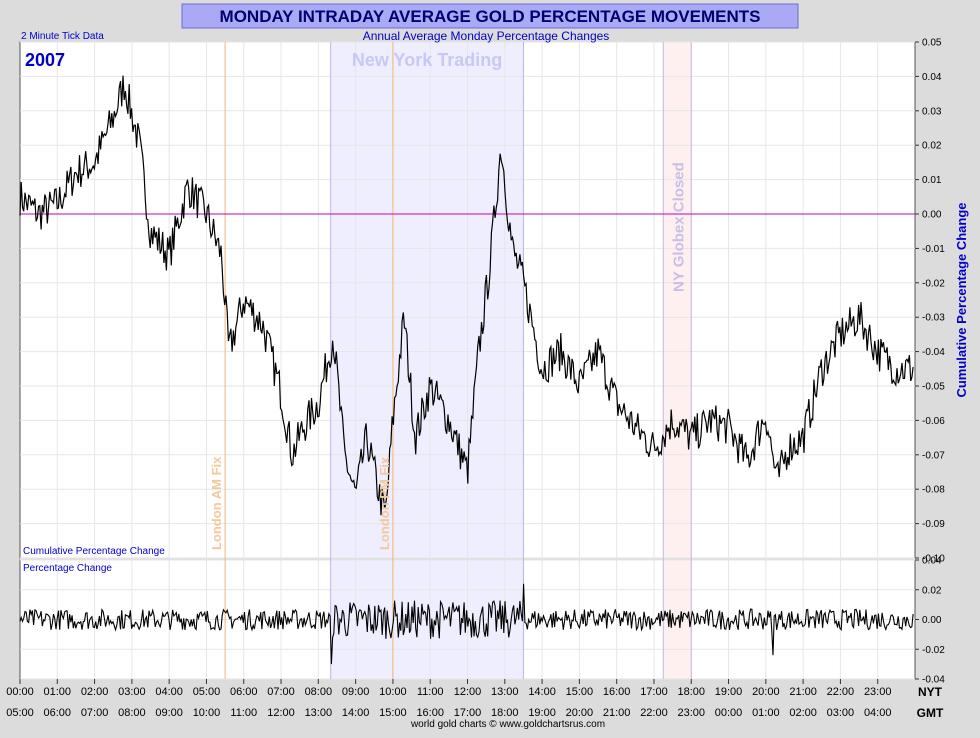  What do you see at coordinates (933, 421) in the screenshot?
I see `y-tick-label: -0.06` at bounding box center [933, 421].